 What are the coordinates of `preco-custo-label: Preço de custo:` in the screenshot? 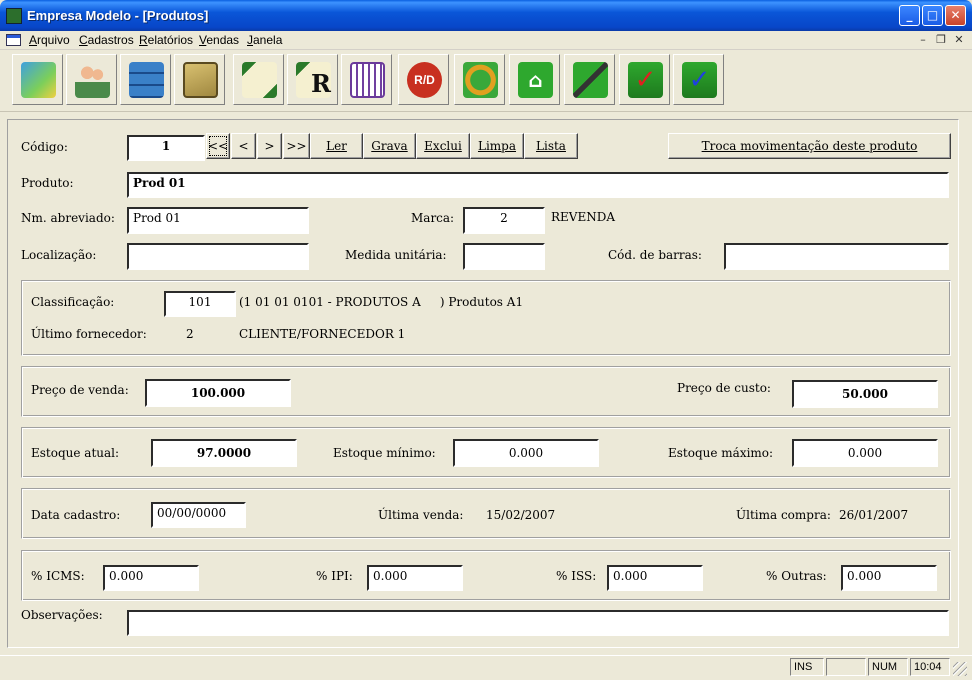 It's located at (724, 388).